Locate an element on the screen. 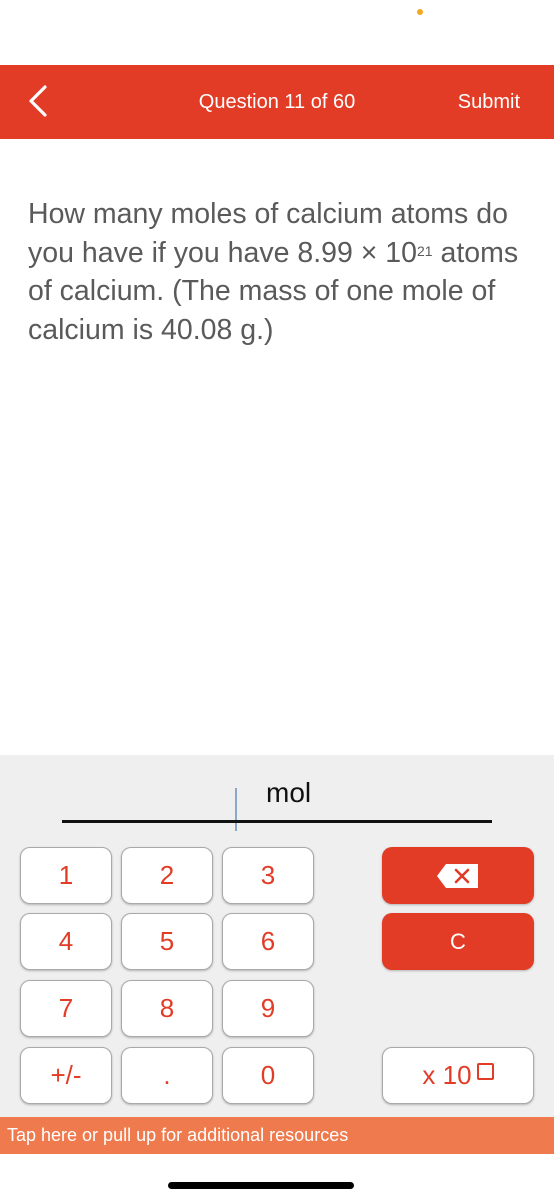 The width and height of the screenshot is (554, 1200). key-7: 7 is located at coordinates (66, 1008).